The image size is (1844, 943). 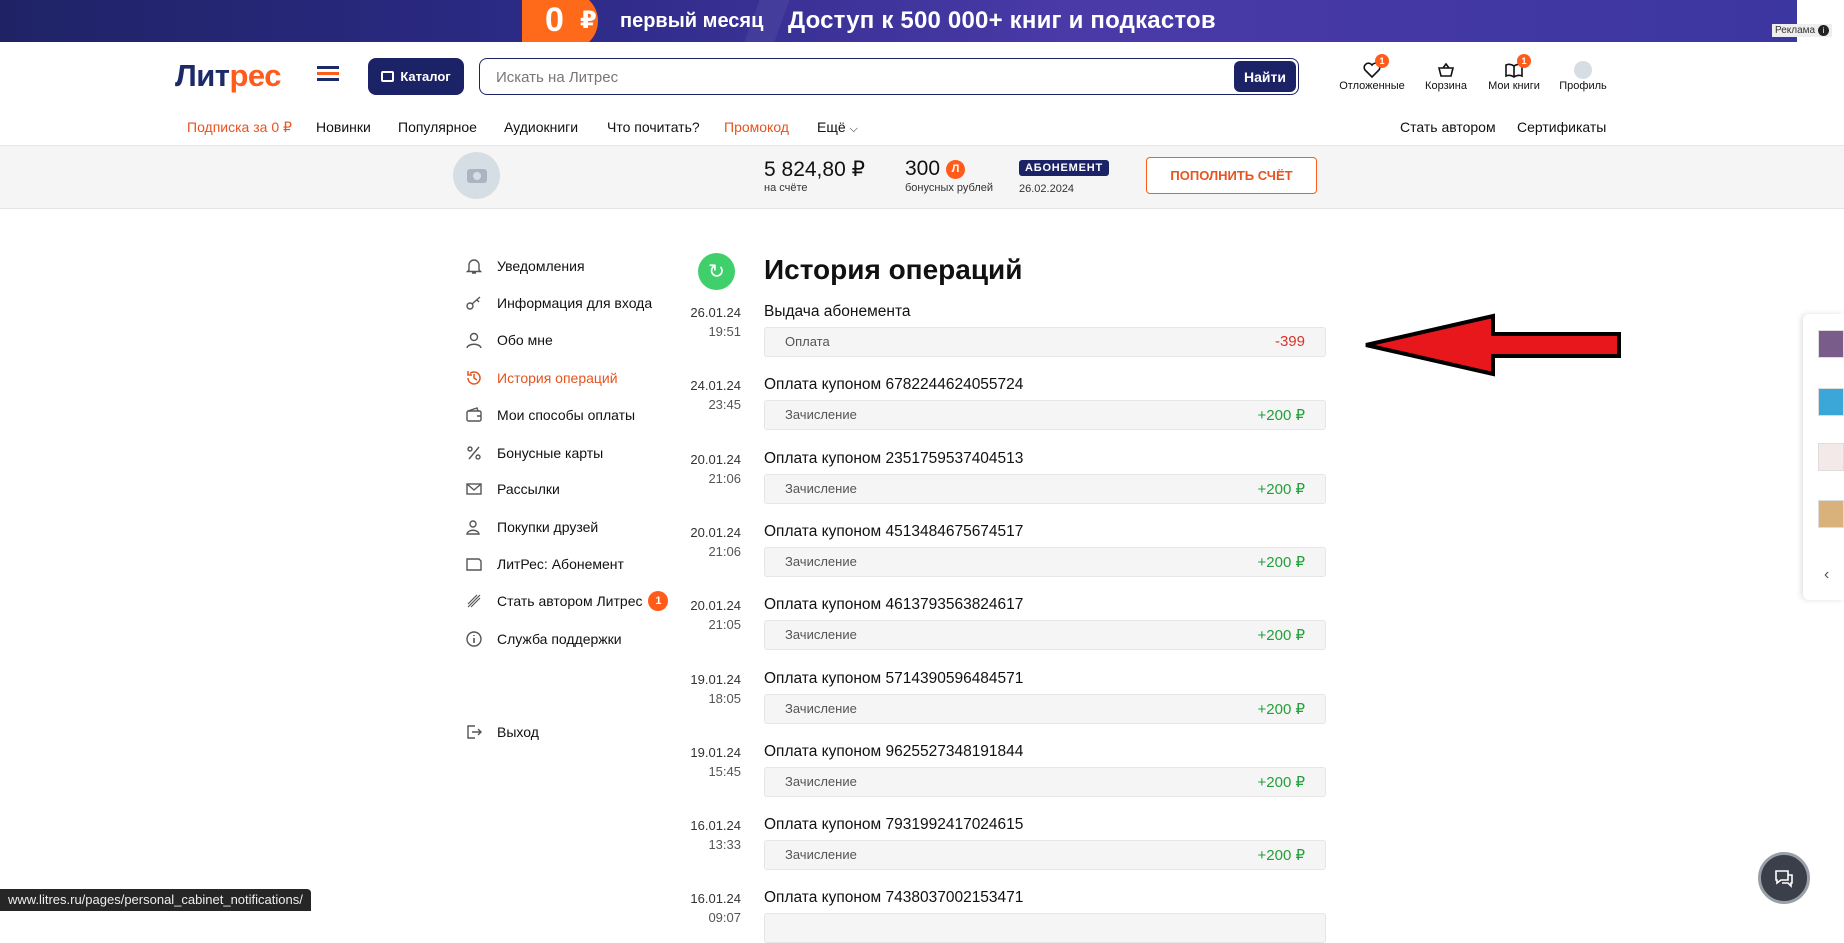 I want to click on camera-icon, so click(x=476, y=175).